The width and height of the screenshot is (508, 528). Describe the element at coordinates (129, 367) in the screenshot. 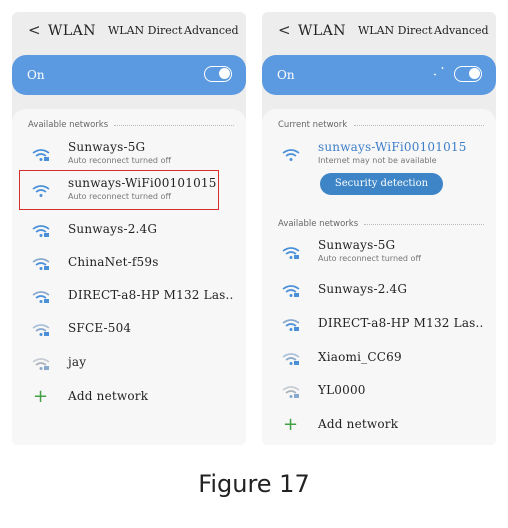

I see `network-row: jay` at that location.